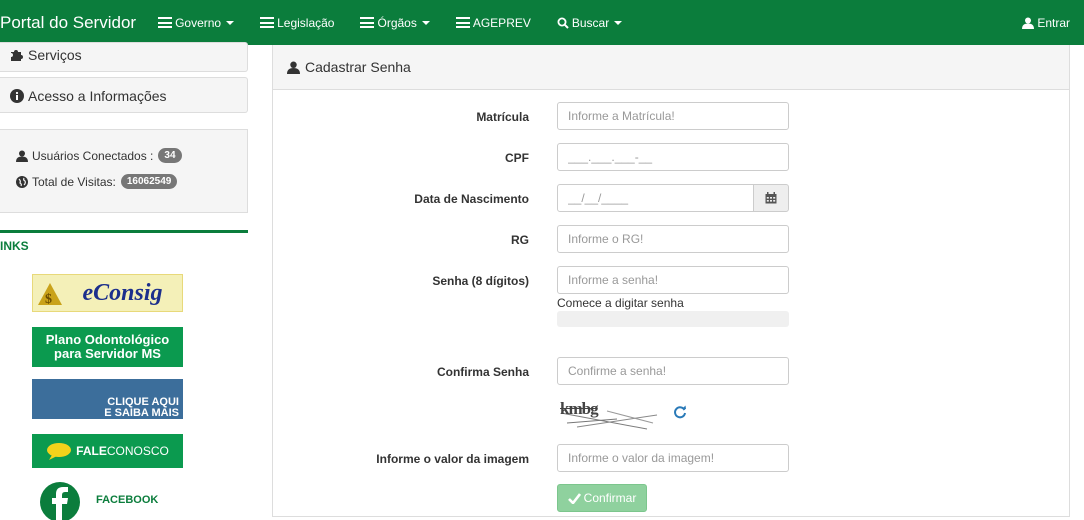 The image size is (1084, 520). What do you see at coordinates (149, 181) in the screenshot?
I see `total-visits-badge: 16062549` at bounding box center [149, 181].